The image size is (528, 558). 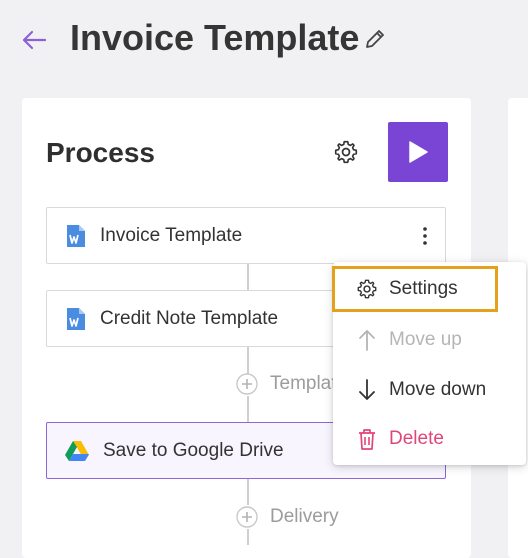 I want to click on arrow-down-icon, so click(x=367, y=390).